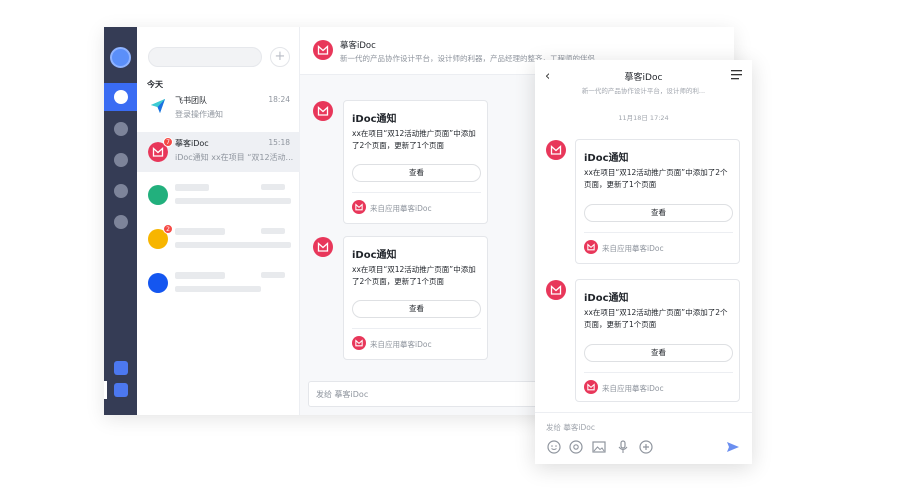  I want to click on send-icon, so click(733, 447).